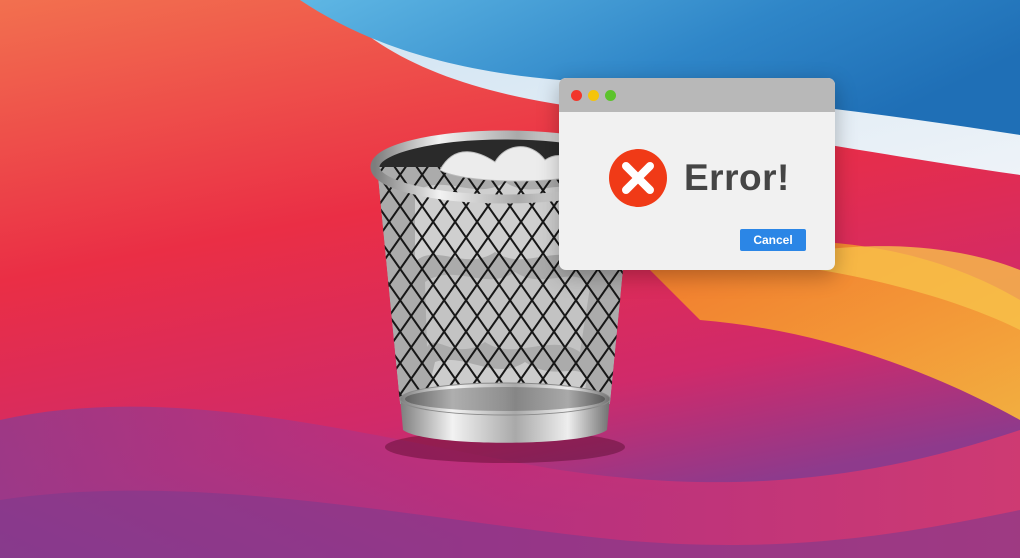 Image resolution: width=1020 pixels, height=558 pixels. Describe the element at coordinates (593, 95) in the screenshot. I see `minimize-window-button` at that location.